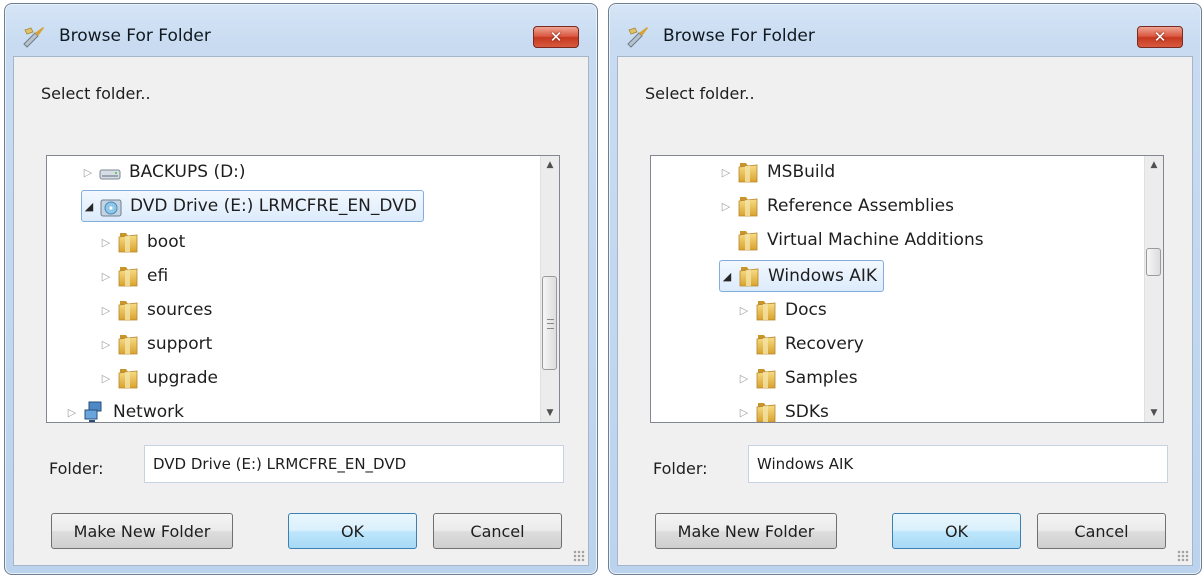  Describe the element at coordinates (823, 276) in the screenshot. I see `tree-item-label: Windows AIK` at that location.